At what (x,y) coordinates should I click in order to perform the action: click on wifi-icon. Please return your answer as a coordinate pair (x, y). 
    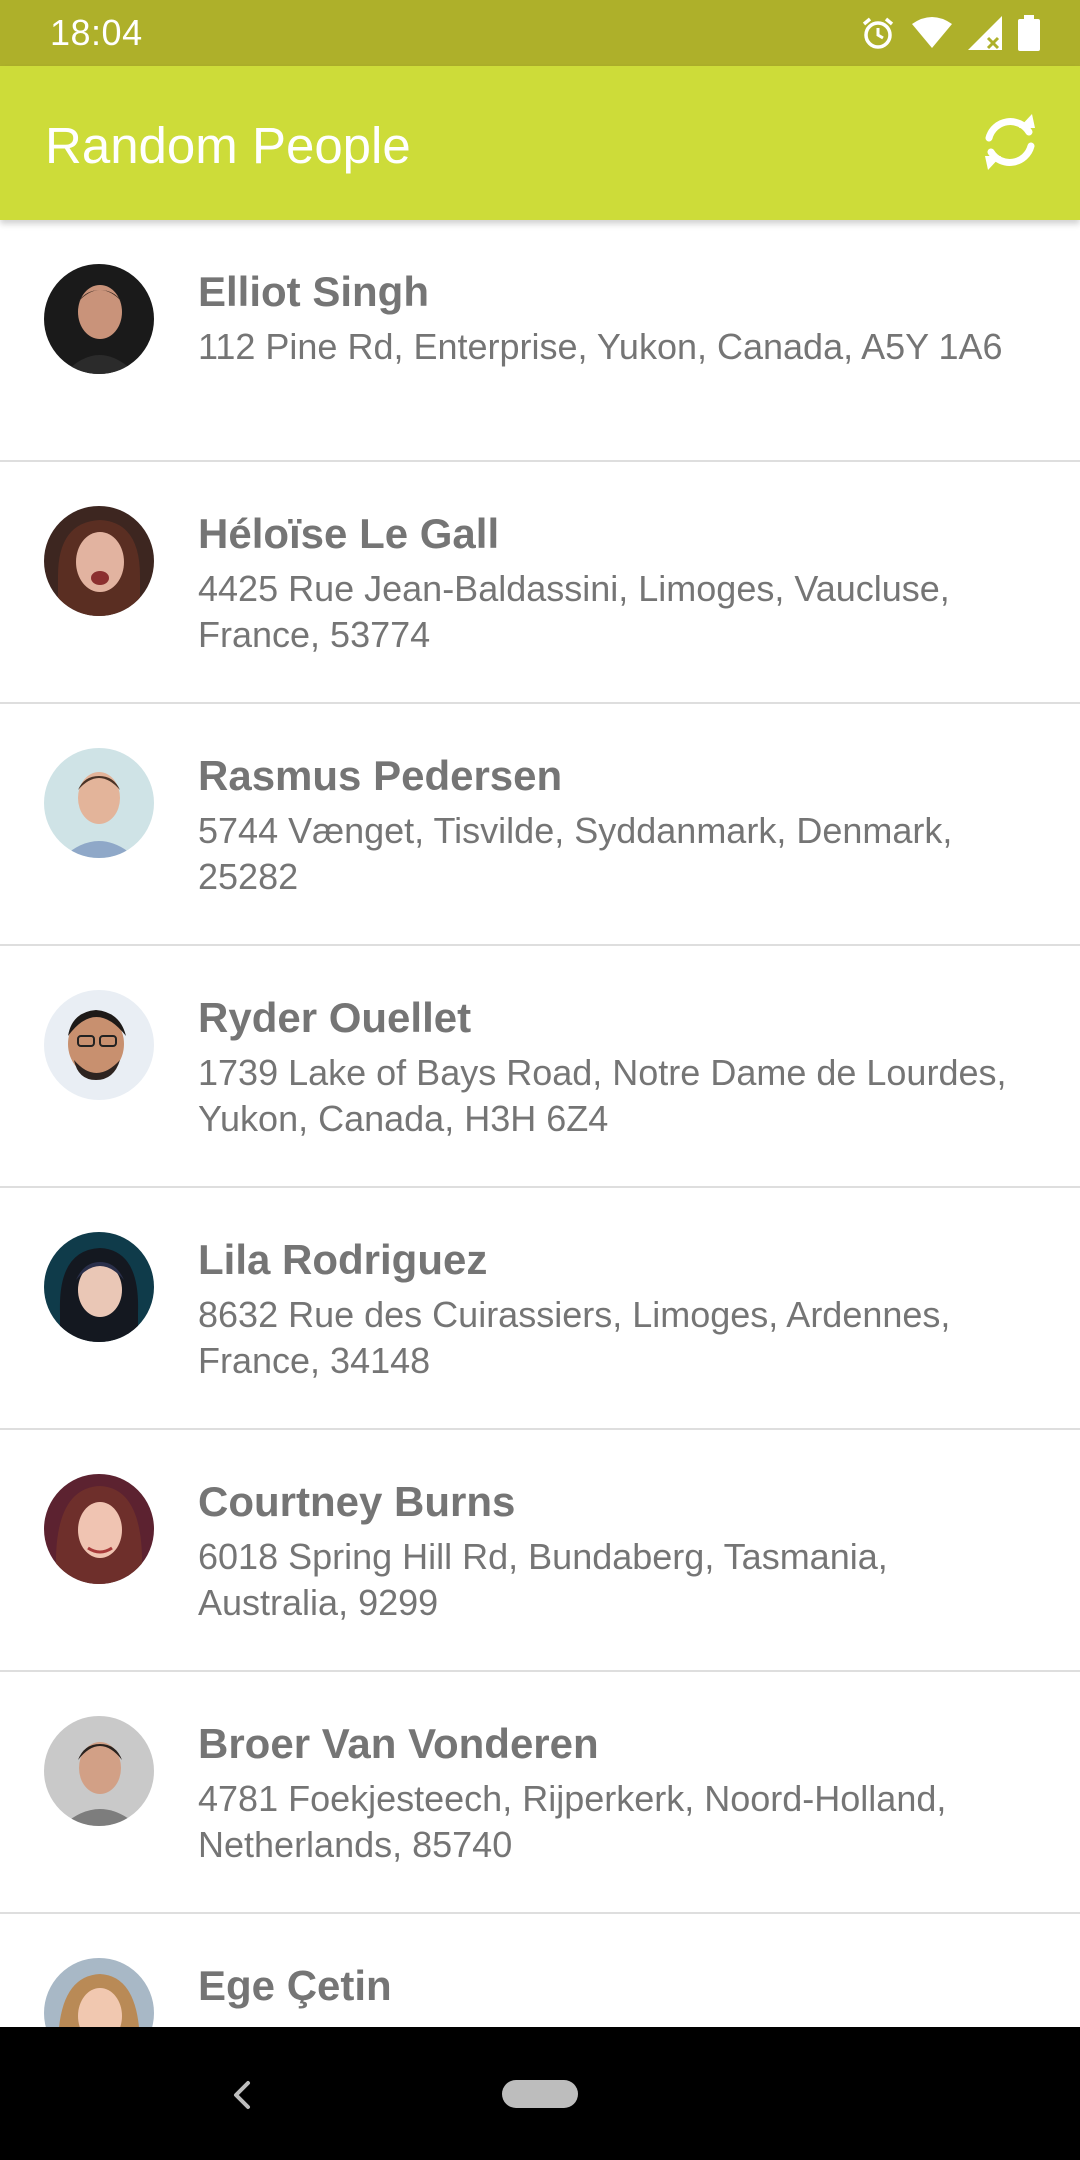
    Looking at the image, I should click on (932, 33).